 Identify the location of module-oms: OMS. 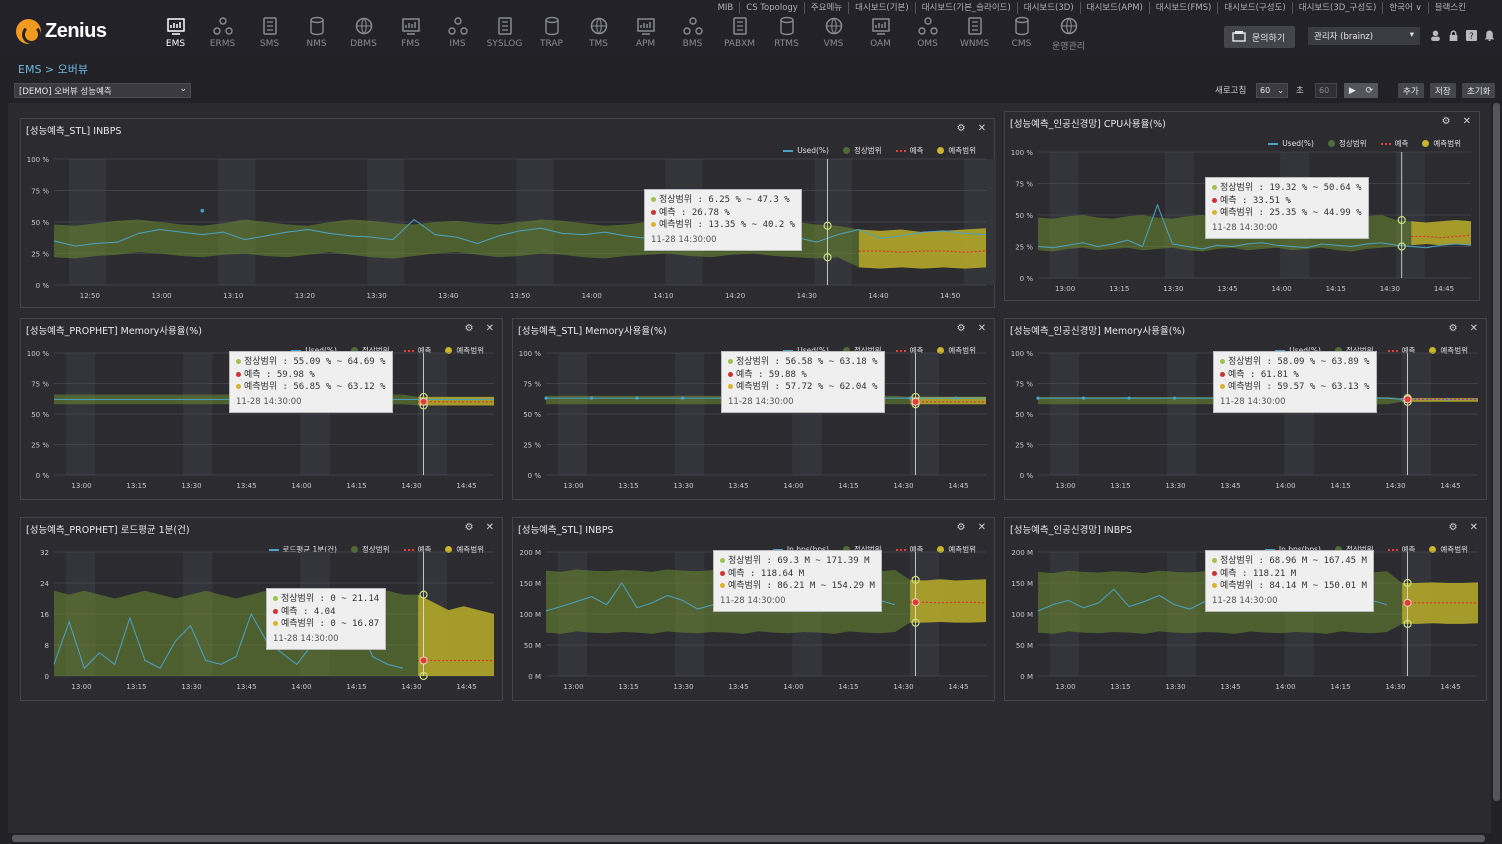
(927, 35).